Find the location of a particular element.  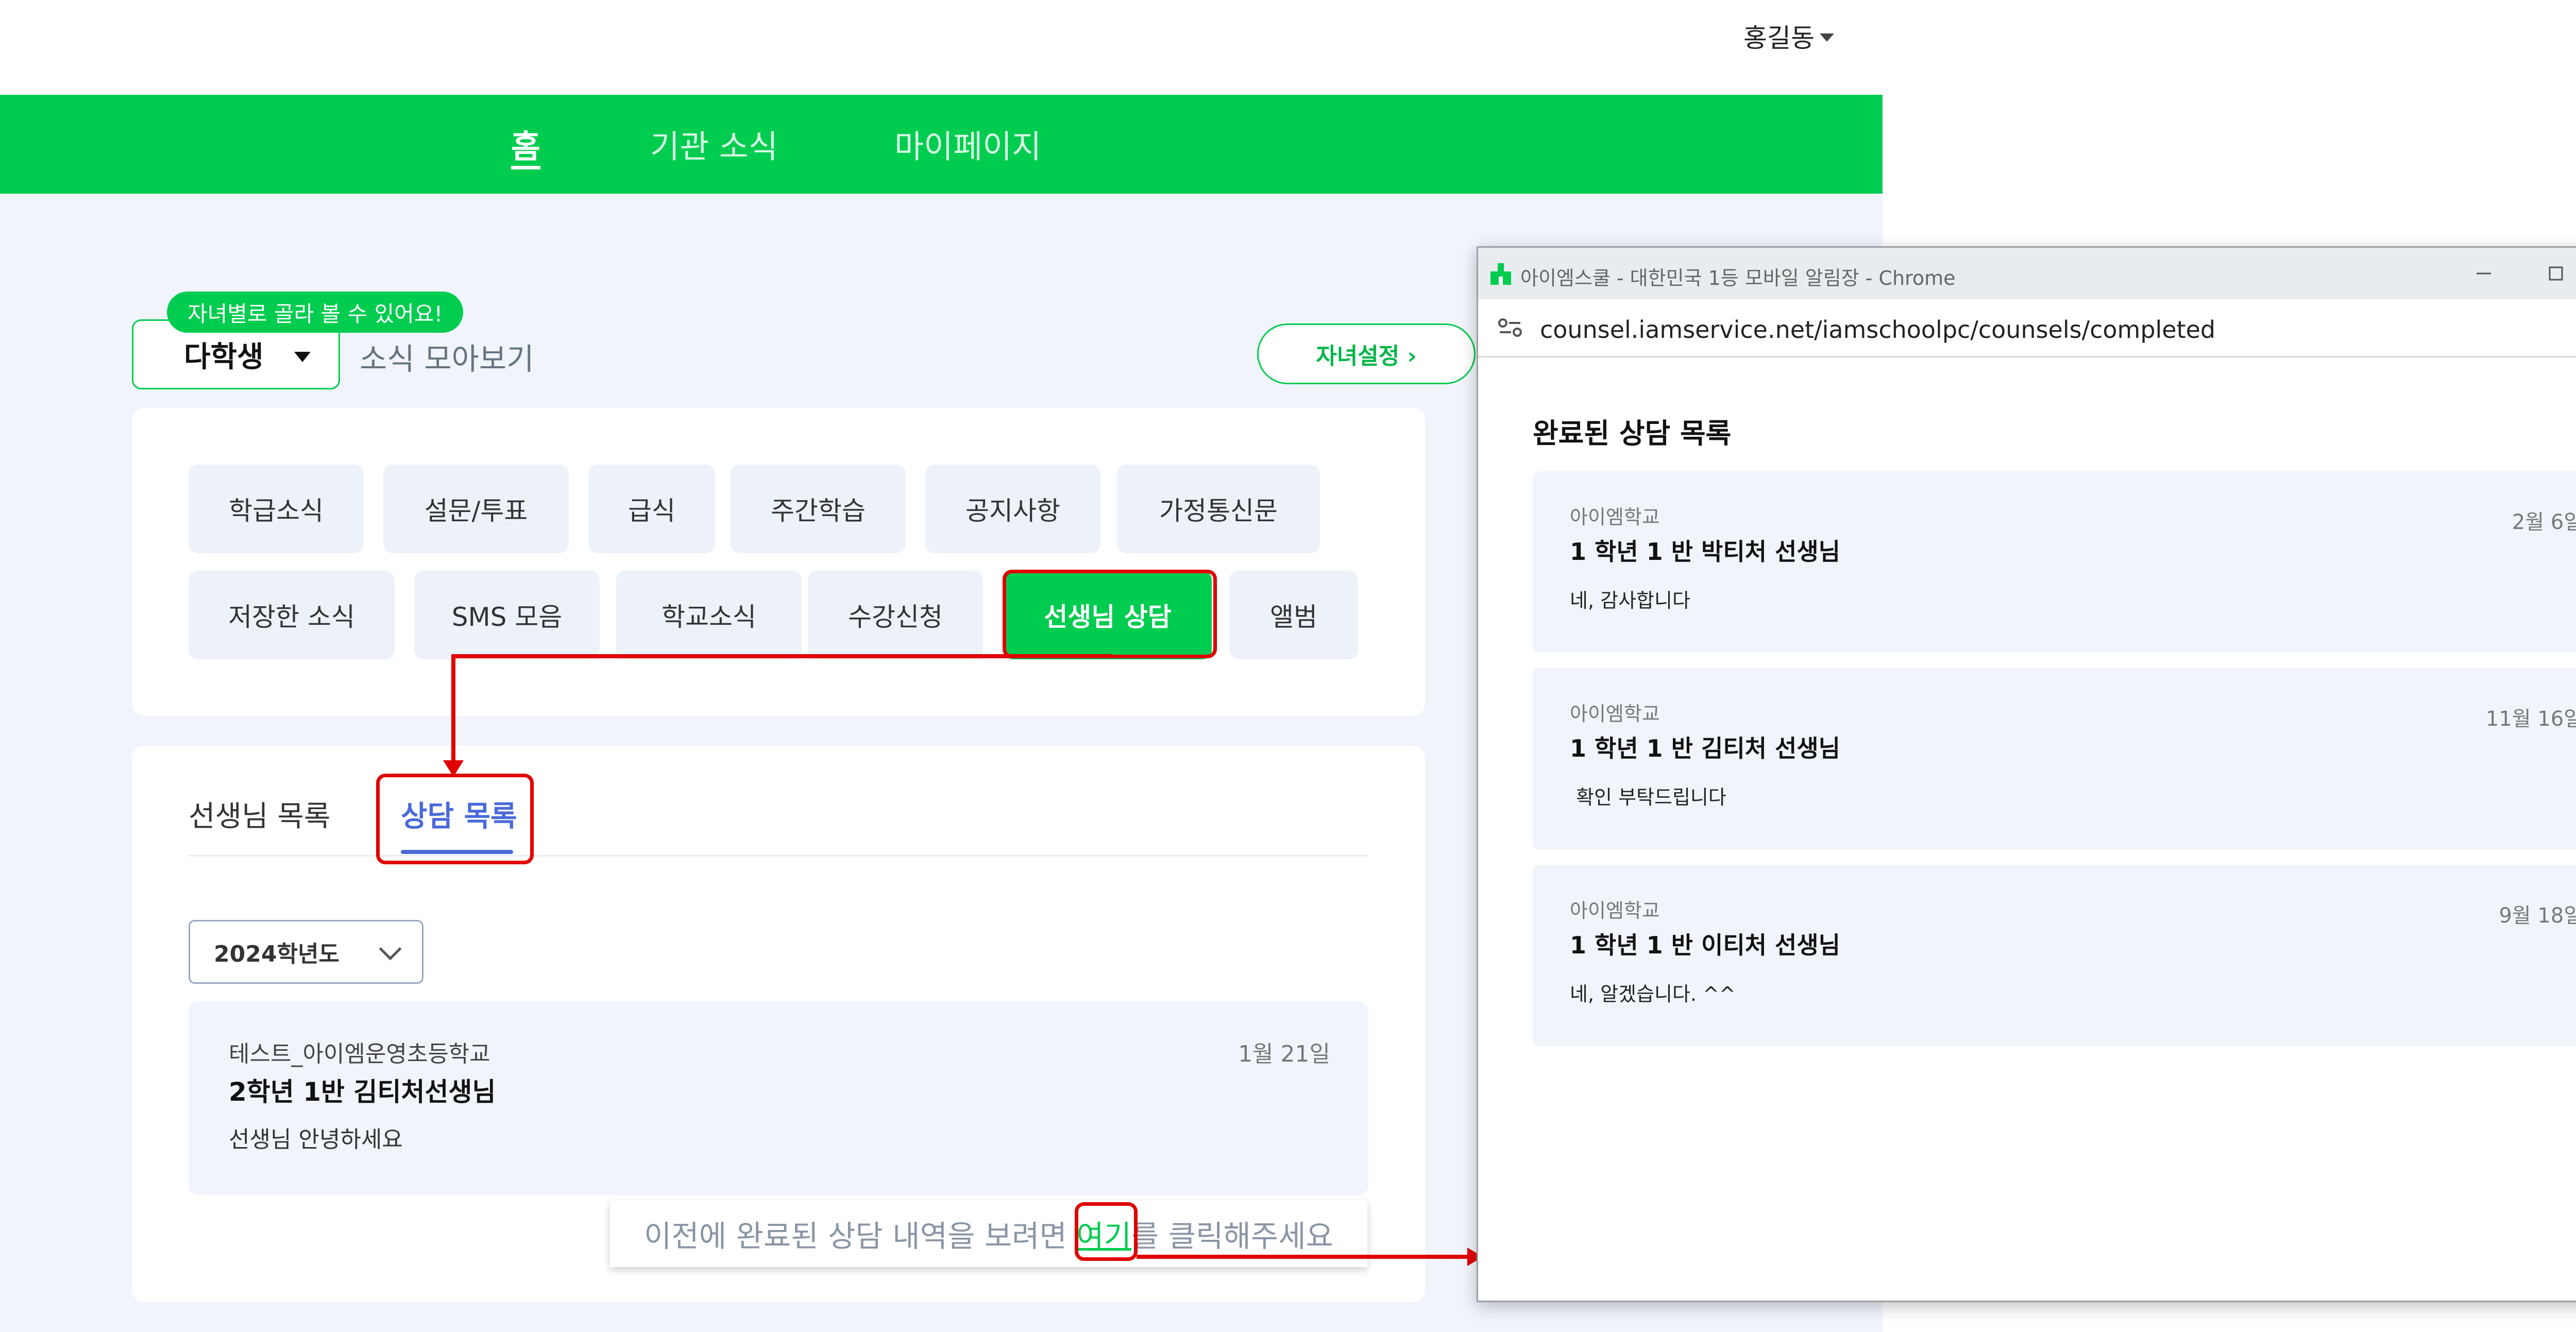

chevron-down-icon is located at coordinates (390, 949).